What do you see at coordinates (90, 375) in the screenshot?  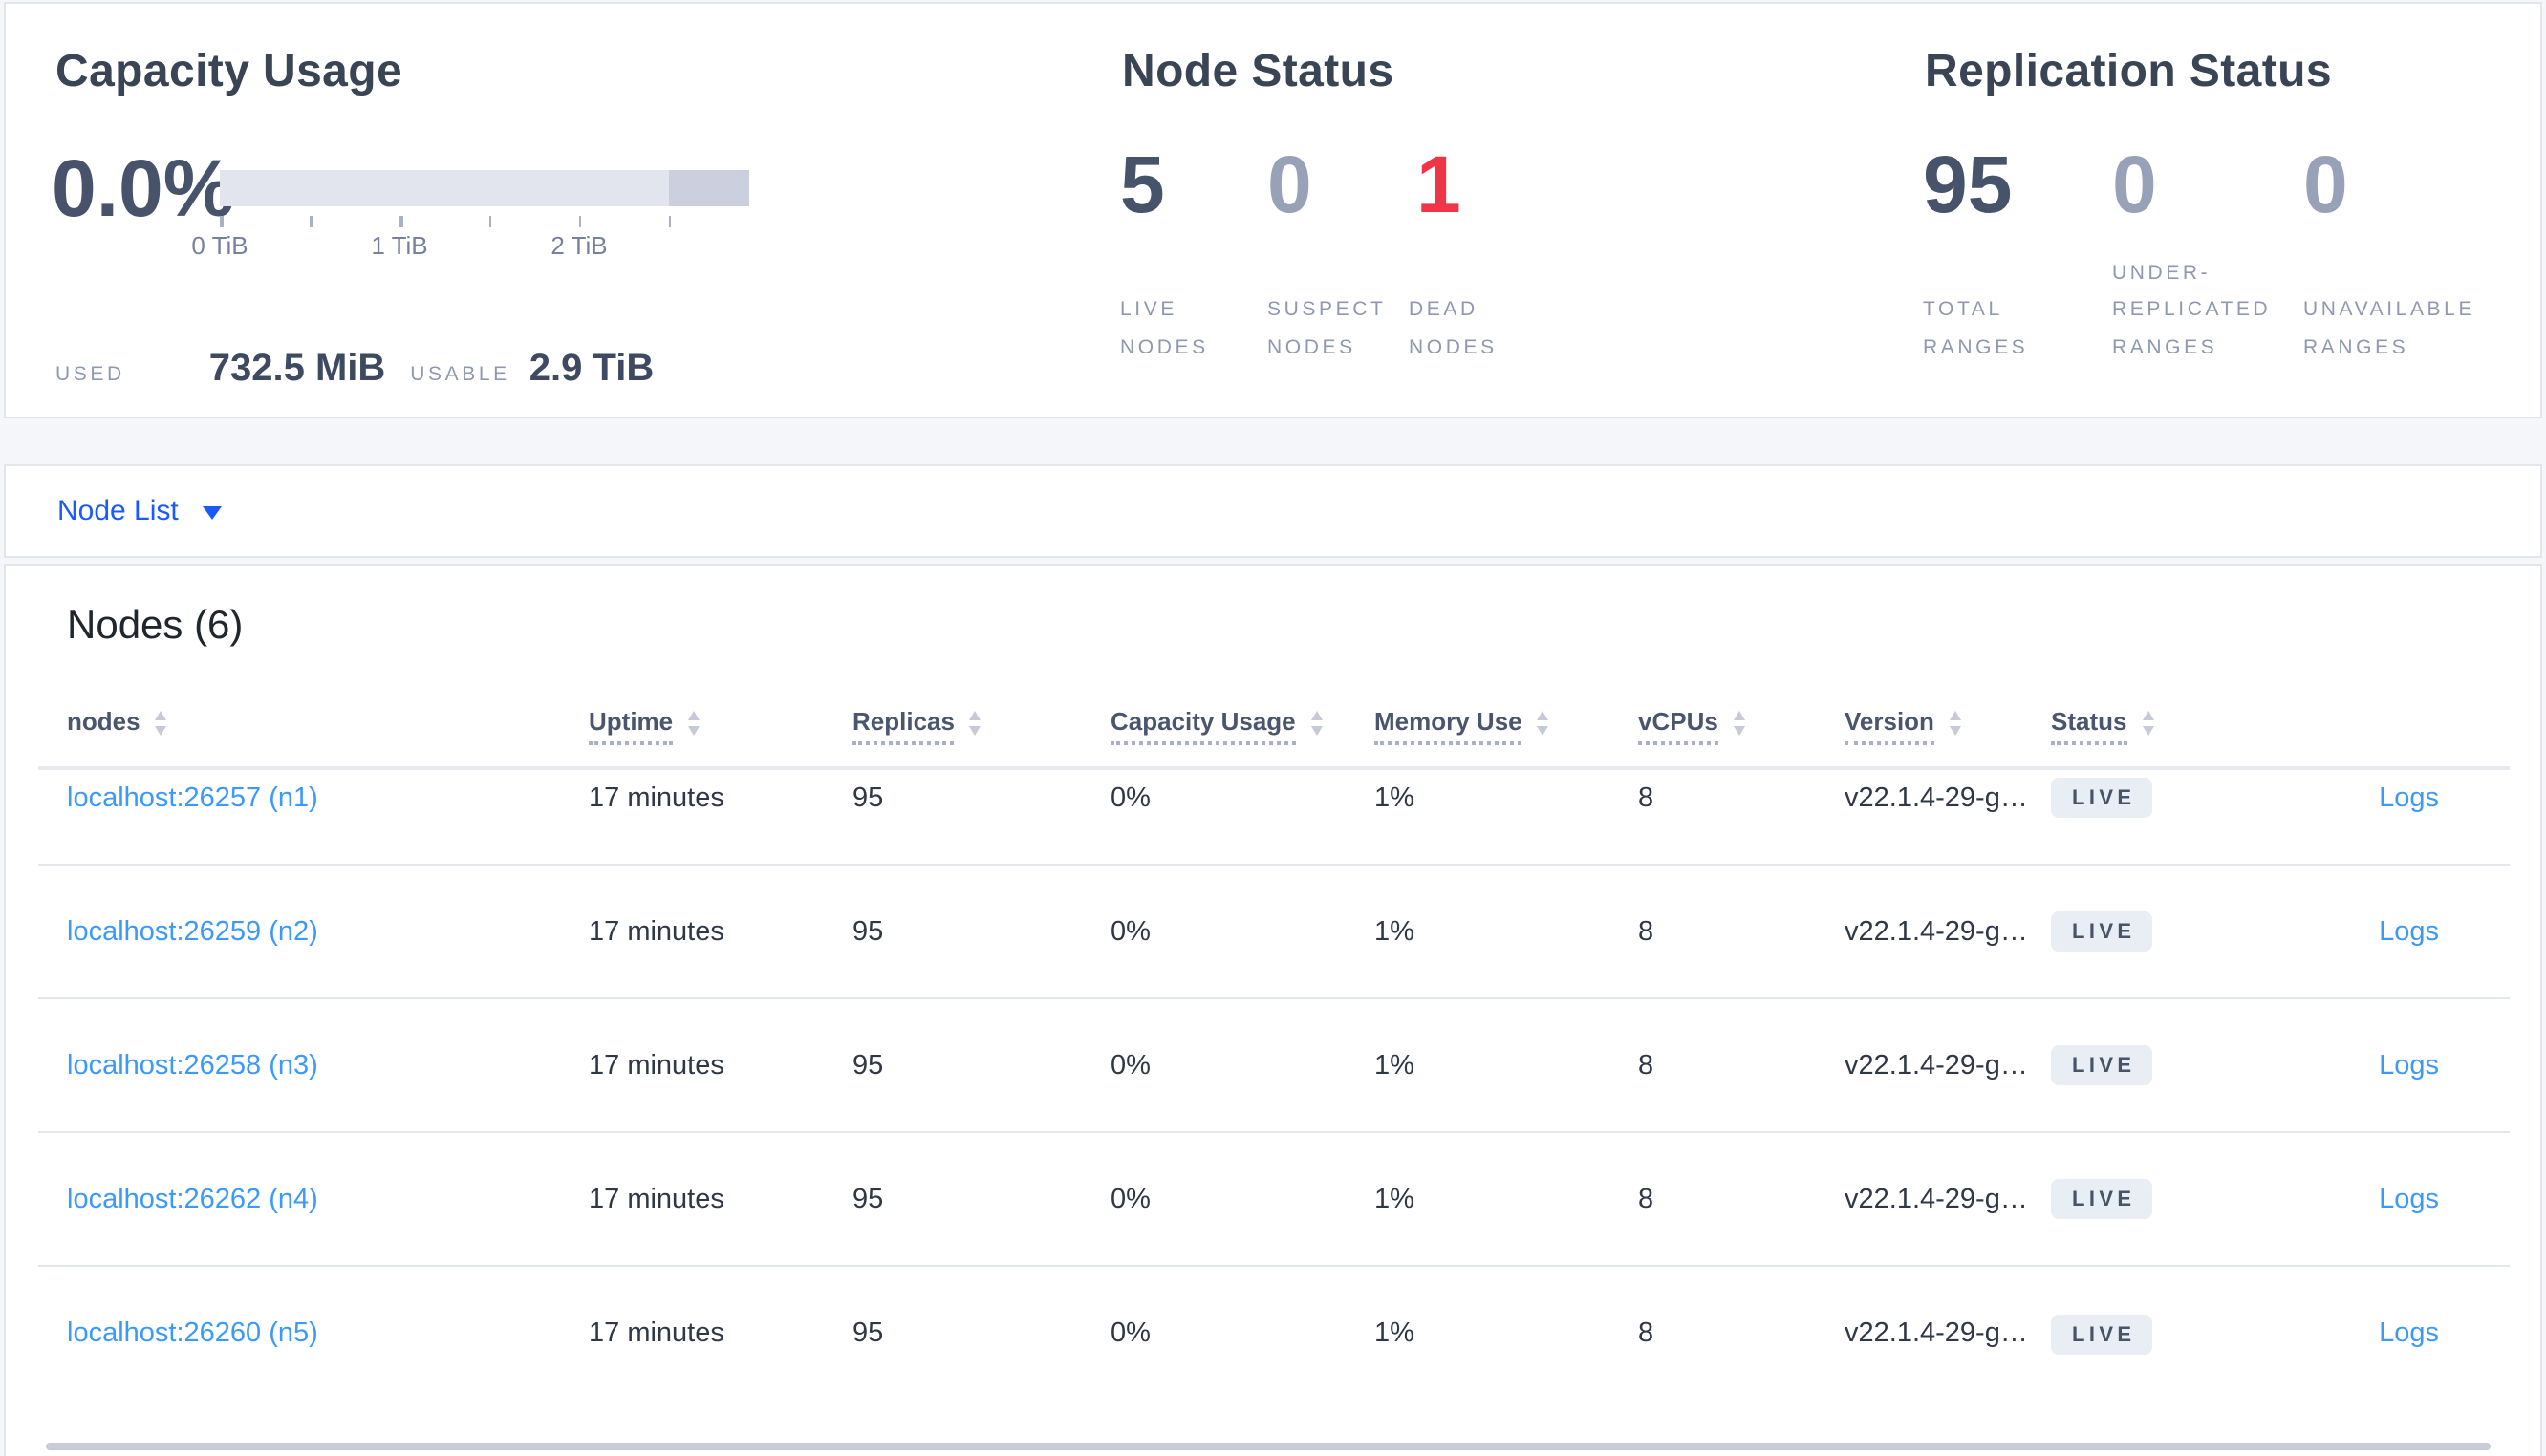 I see `used-label: USED` at bounding box center [90, 375].